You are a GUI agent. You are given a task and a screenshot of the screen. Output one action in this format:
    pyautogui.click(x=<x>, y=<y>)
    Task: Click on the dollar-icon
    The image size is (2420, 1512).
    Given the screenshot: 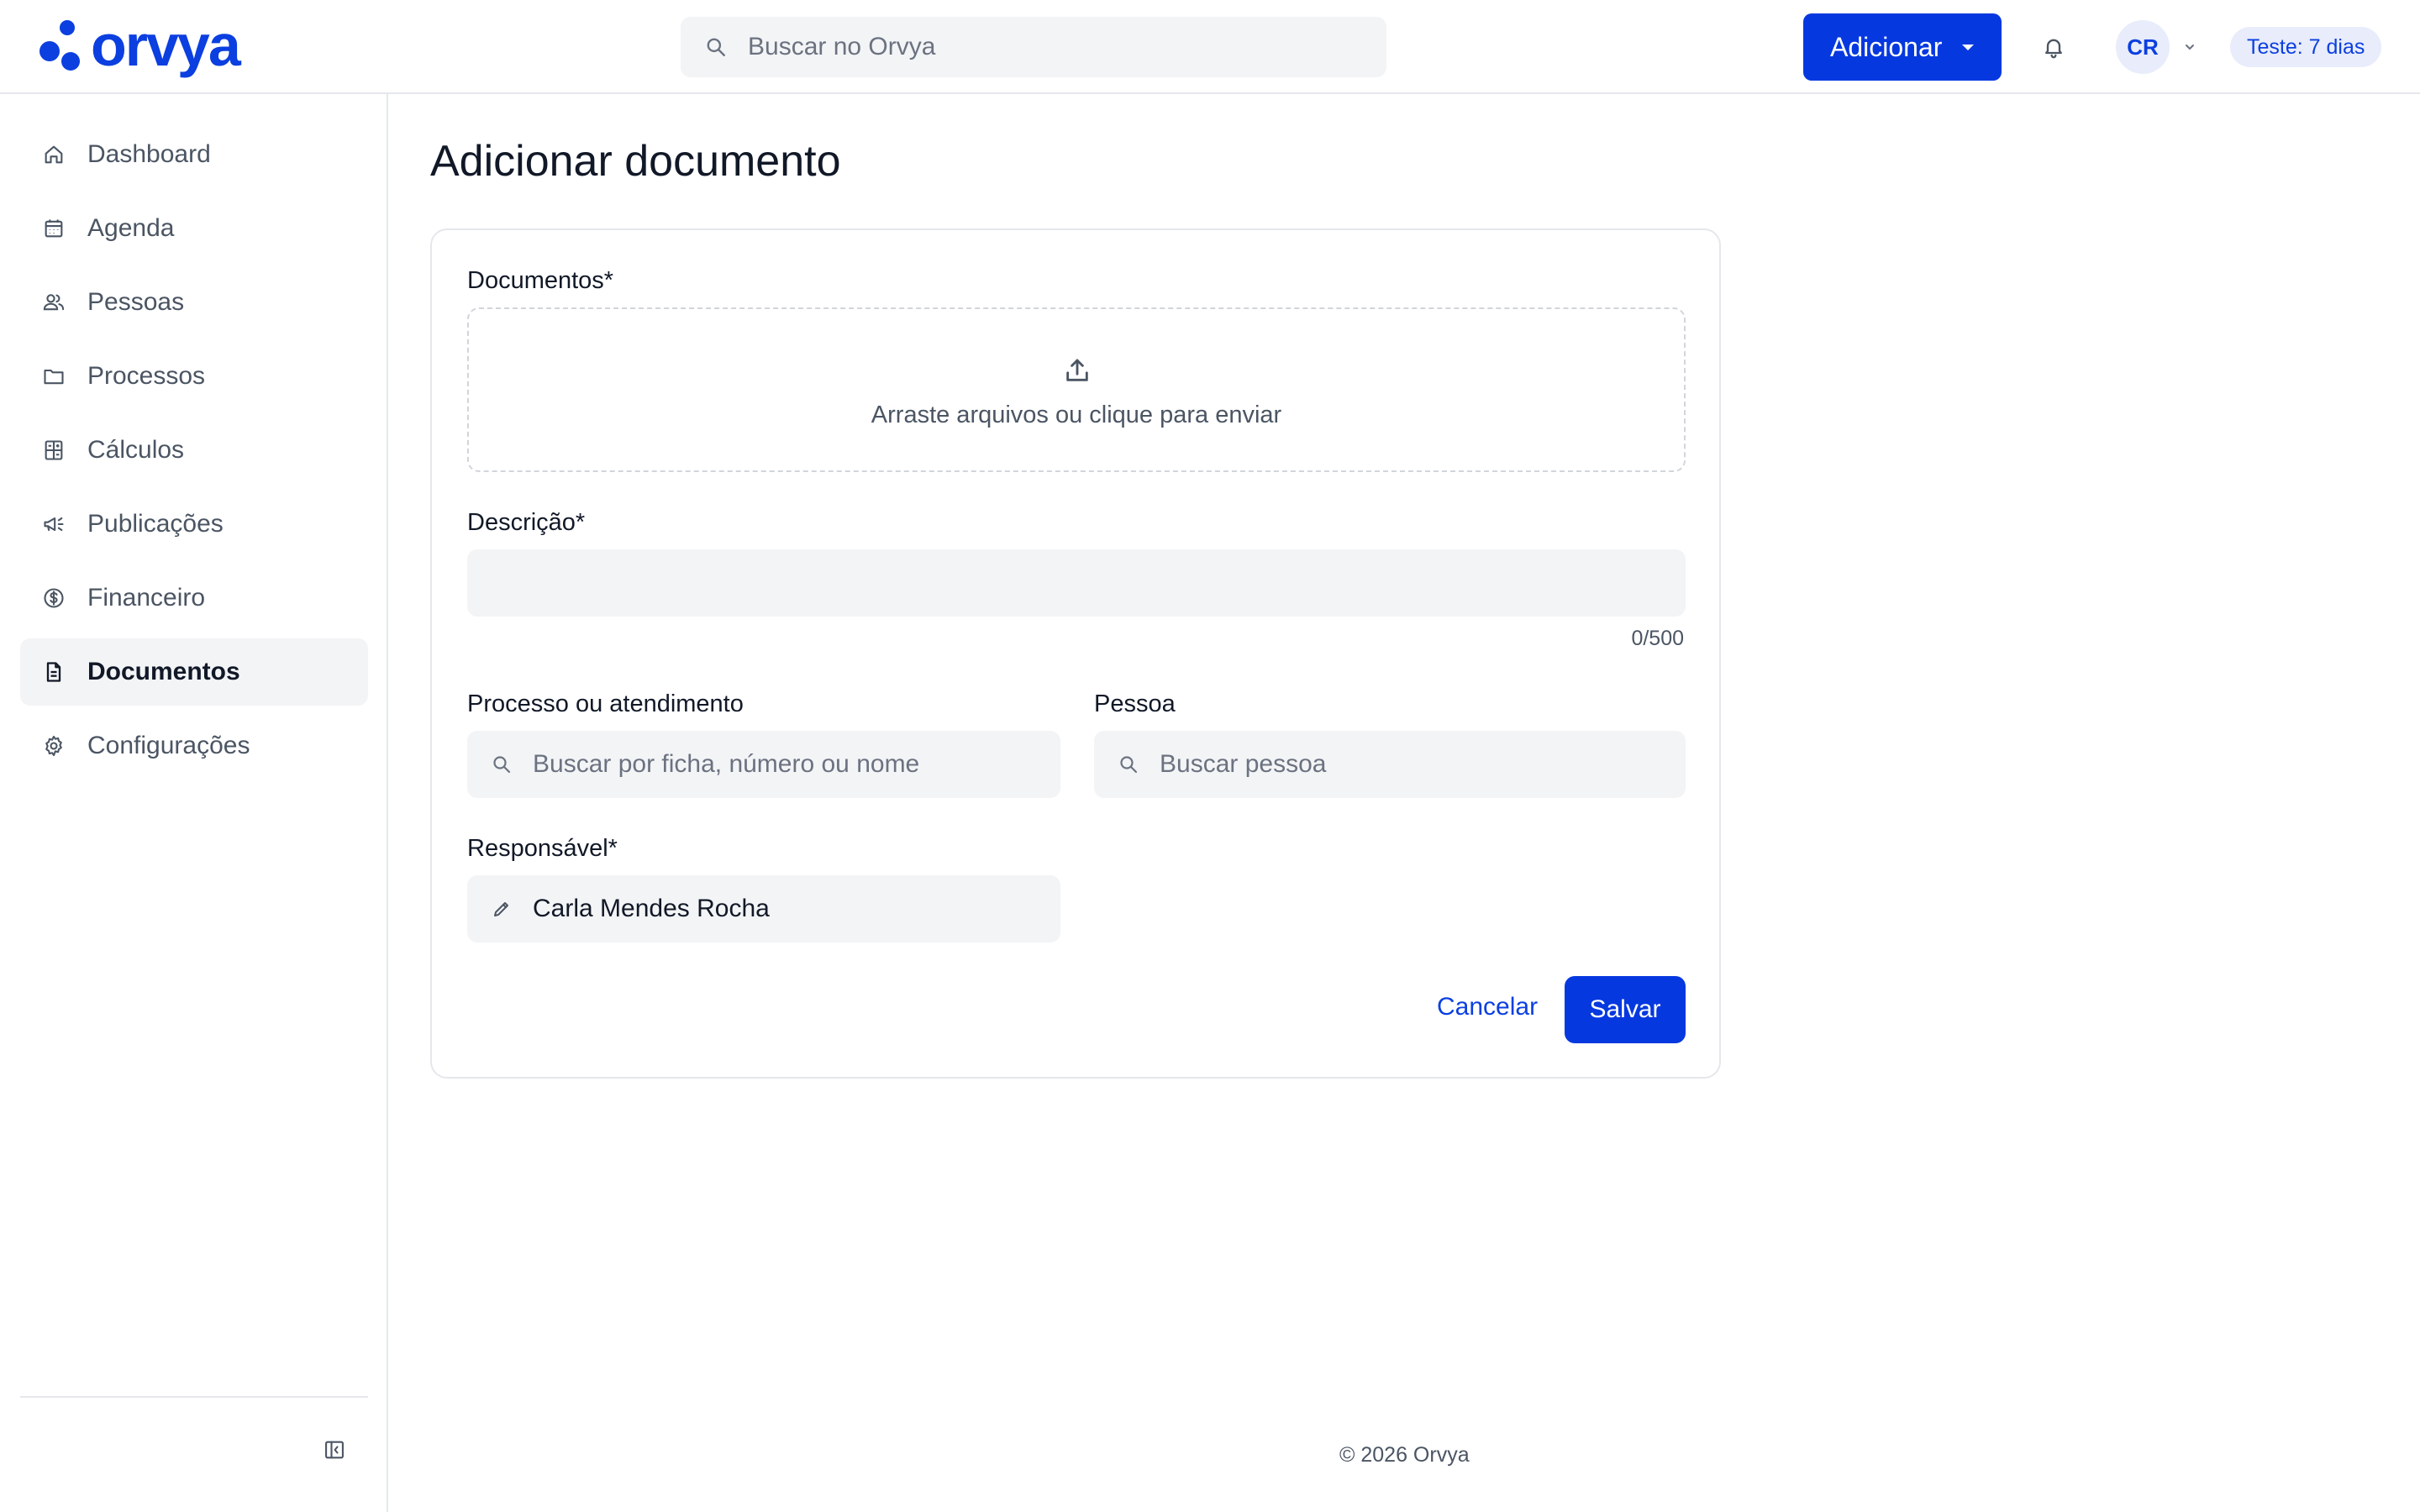 What is the action you would take?
    pyautogui.click(x=53, y=598)
    